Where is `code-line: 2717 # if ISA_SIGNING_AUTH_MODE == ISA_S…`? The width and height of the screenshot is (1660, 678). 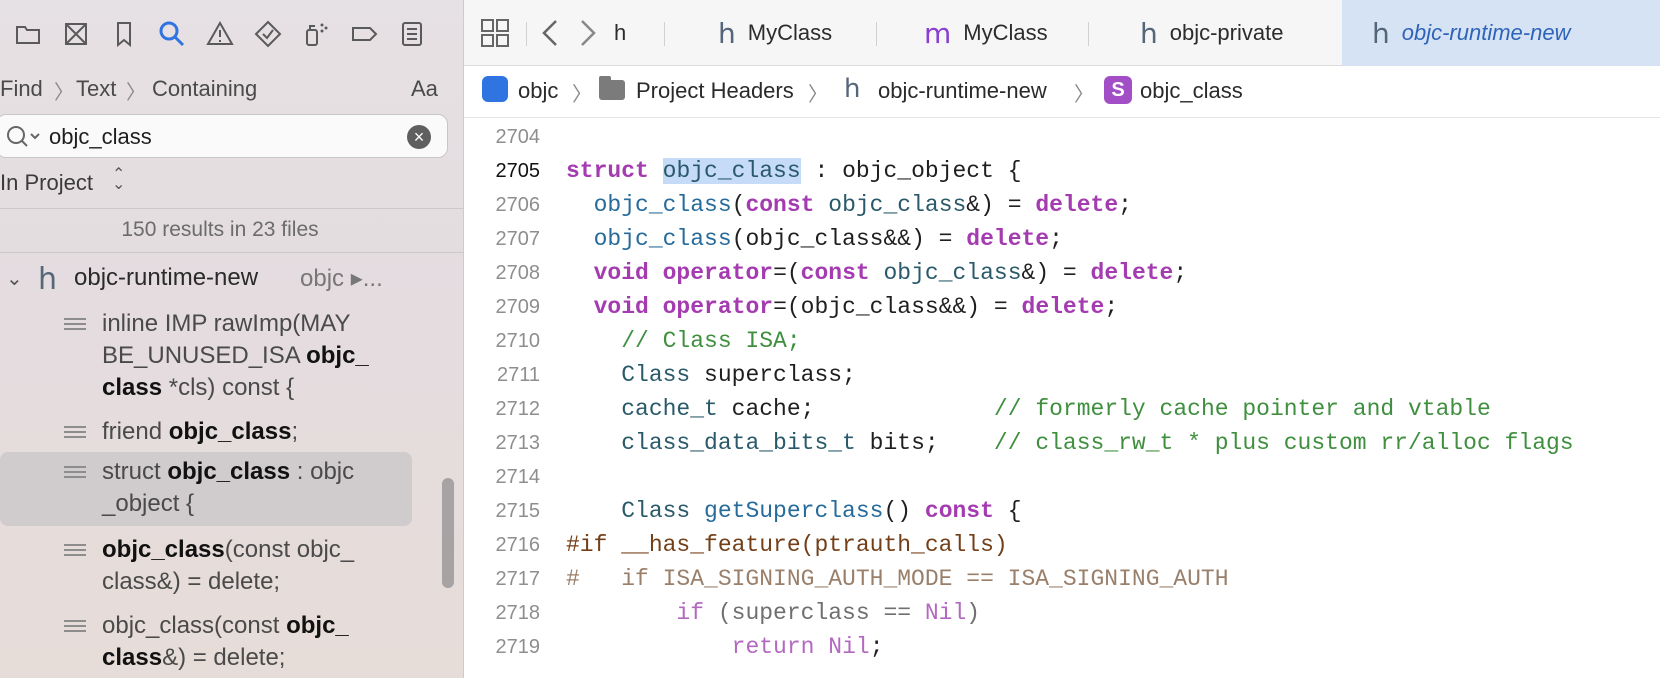 code-line: 2717 # if ISA_SIGNING_AUTH_MODE == ISA_S… is located at coordinates (1062, 579).